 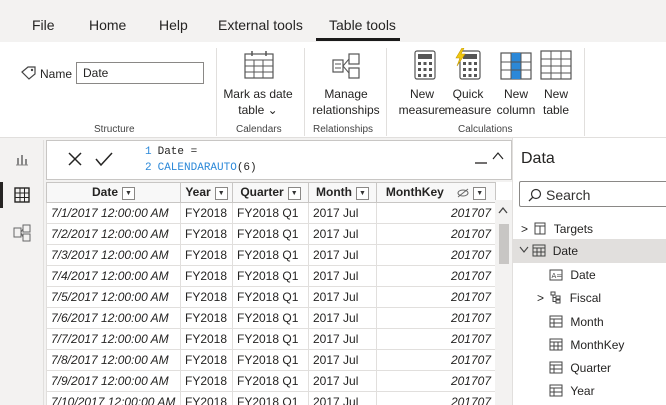 What do you see at coordinates (113, 276) in the screenshot?
I see `cell-date: 7/4/2017 12:00:00 AM` at bounding box center [113, 276].